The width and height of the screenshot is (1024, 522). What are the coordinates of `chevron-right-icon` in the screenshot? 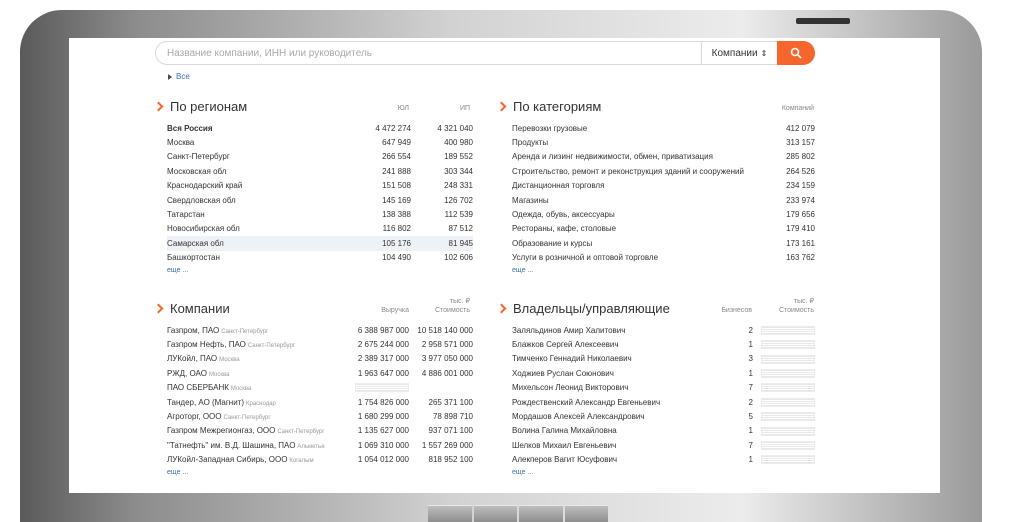 It's located at (159, 106).